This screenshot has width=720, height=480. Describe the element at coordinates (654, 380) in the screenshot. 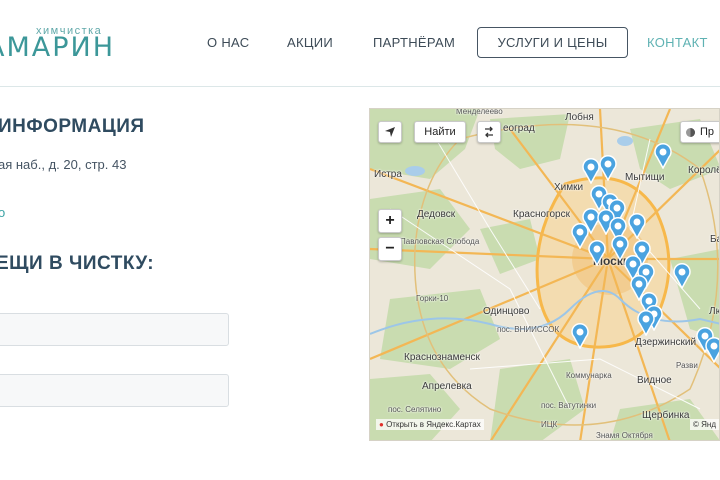

I see `map-label-vidnoe: Видное` at that location.